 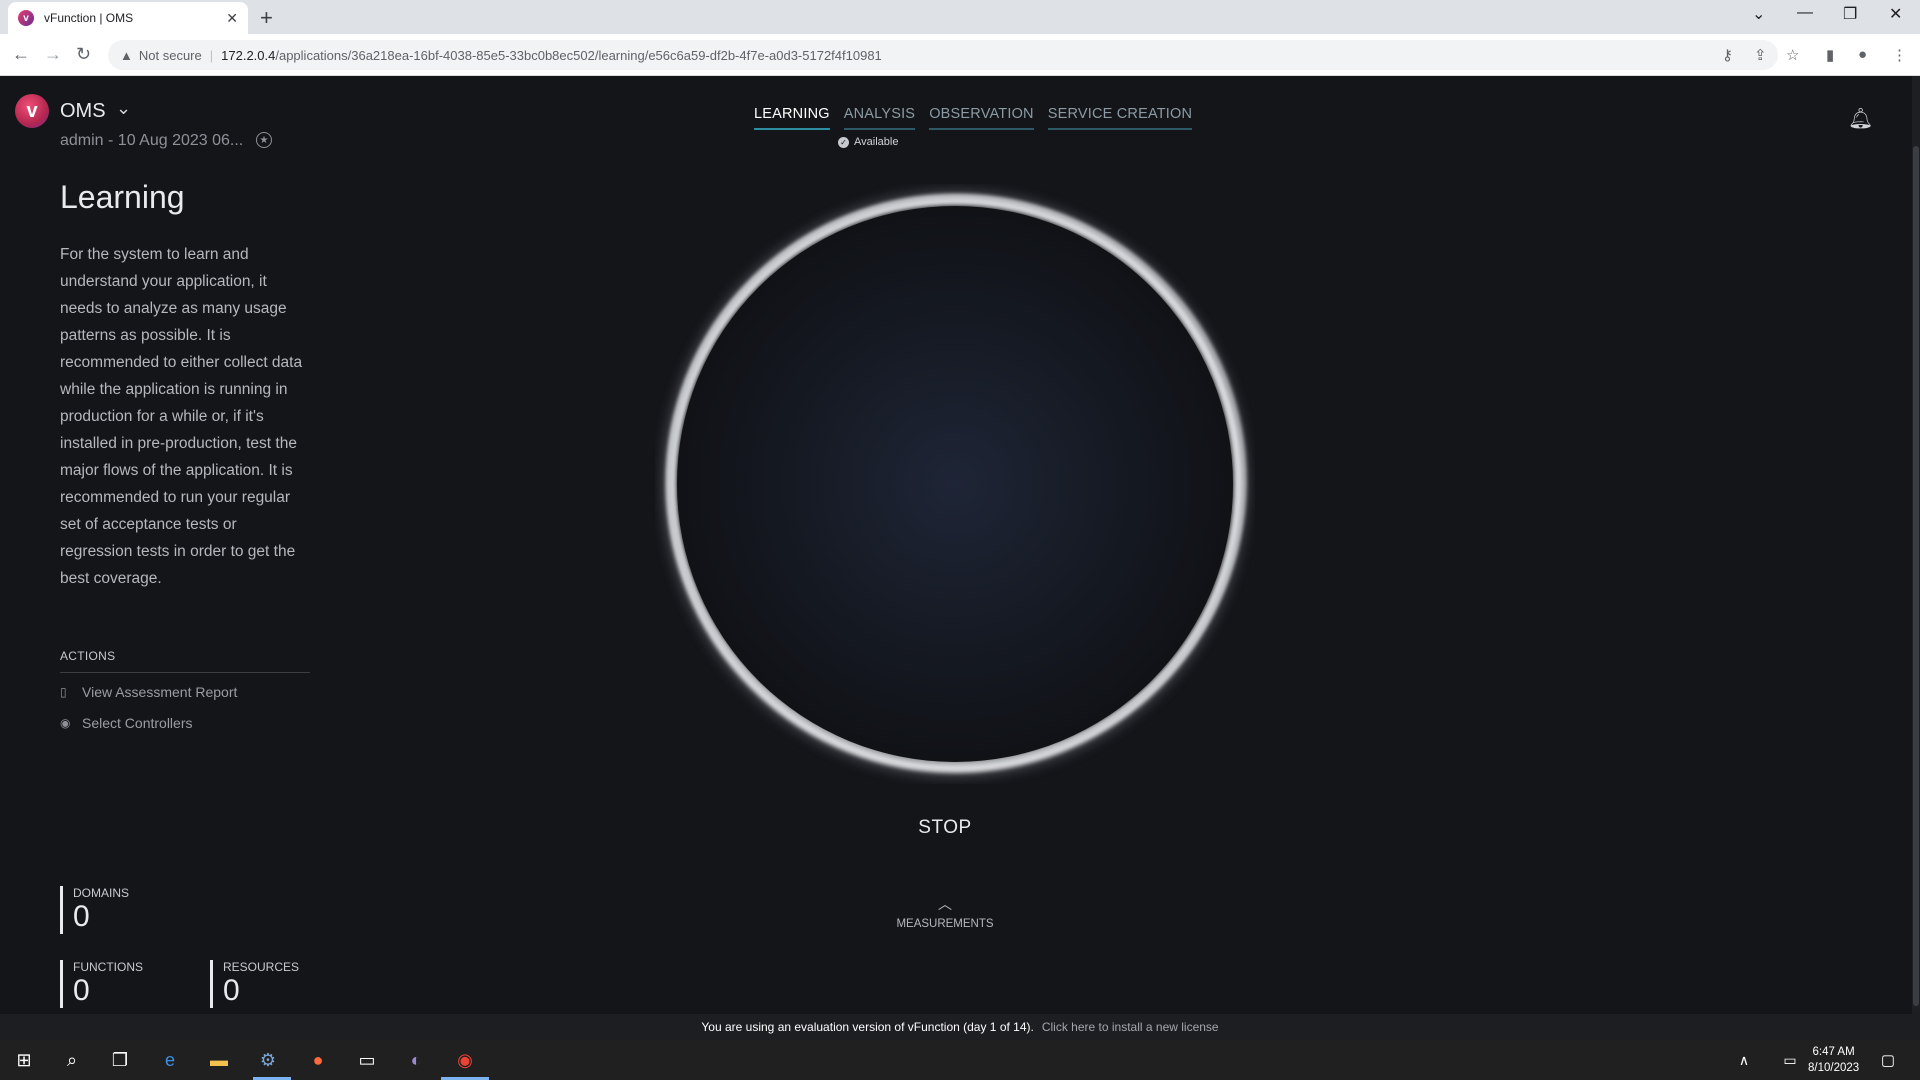 I want to click on clock-time: 6:47 AM, so click(x=1833, y=1052).